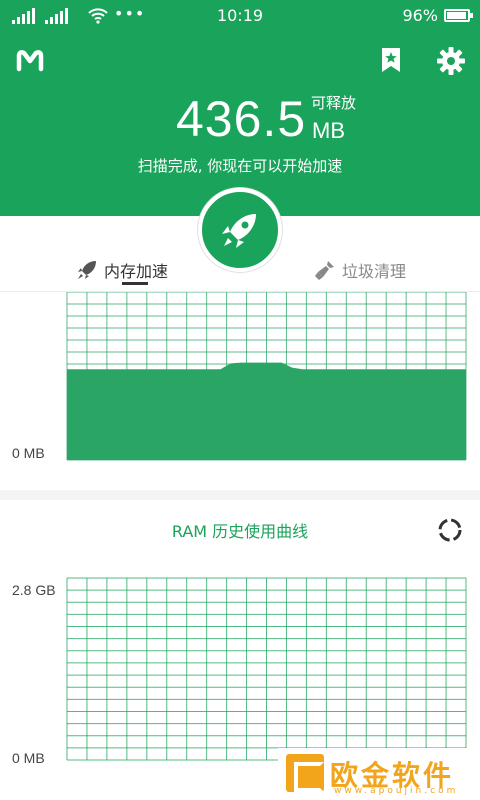 The width and height of the screenshot is (480, 800). I want to click on broom-icon, so click(324, 270).